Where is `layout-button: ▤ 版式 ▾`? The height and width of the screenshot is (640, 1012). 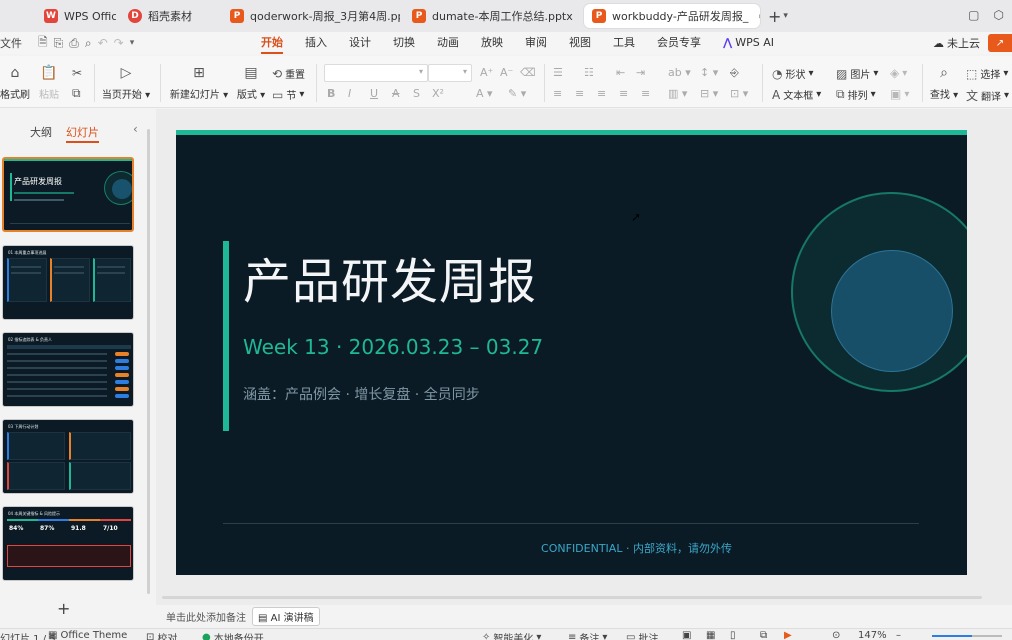 layout-button: ▤ 版式 ▾ is located at coordinates (251, 82).